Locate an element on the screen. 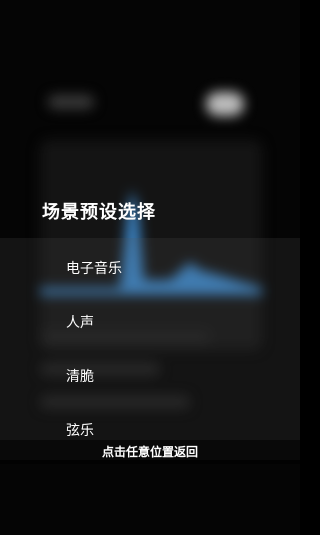  preset-option-vocal: 人声 is located at coordinates (80, 322).